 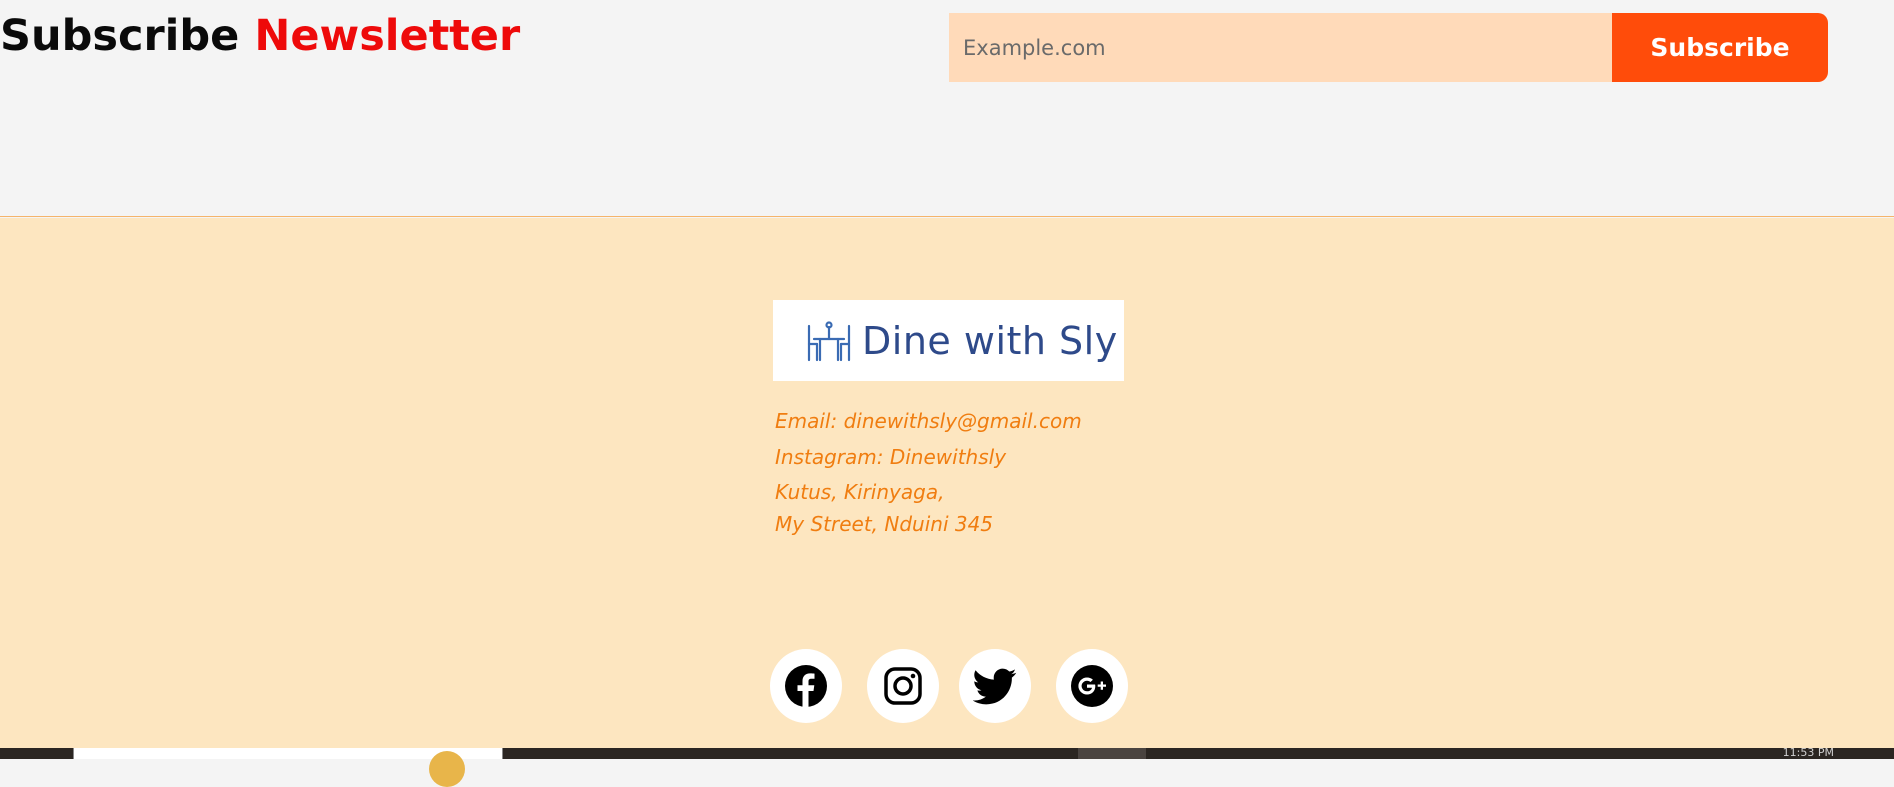 I want to click on contact-email: Email: dinewithsly@gmail.com, so click(x=928, y=421).